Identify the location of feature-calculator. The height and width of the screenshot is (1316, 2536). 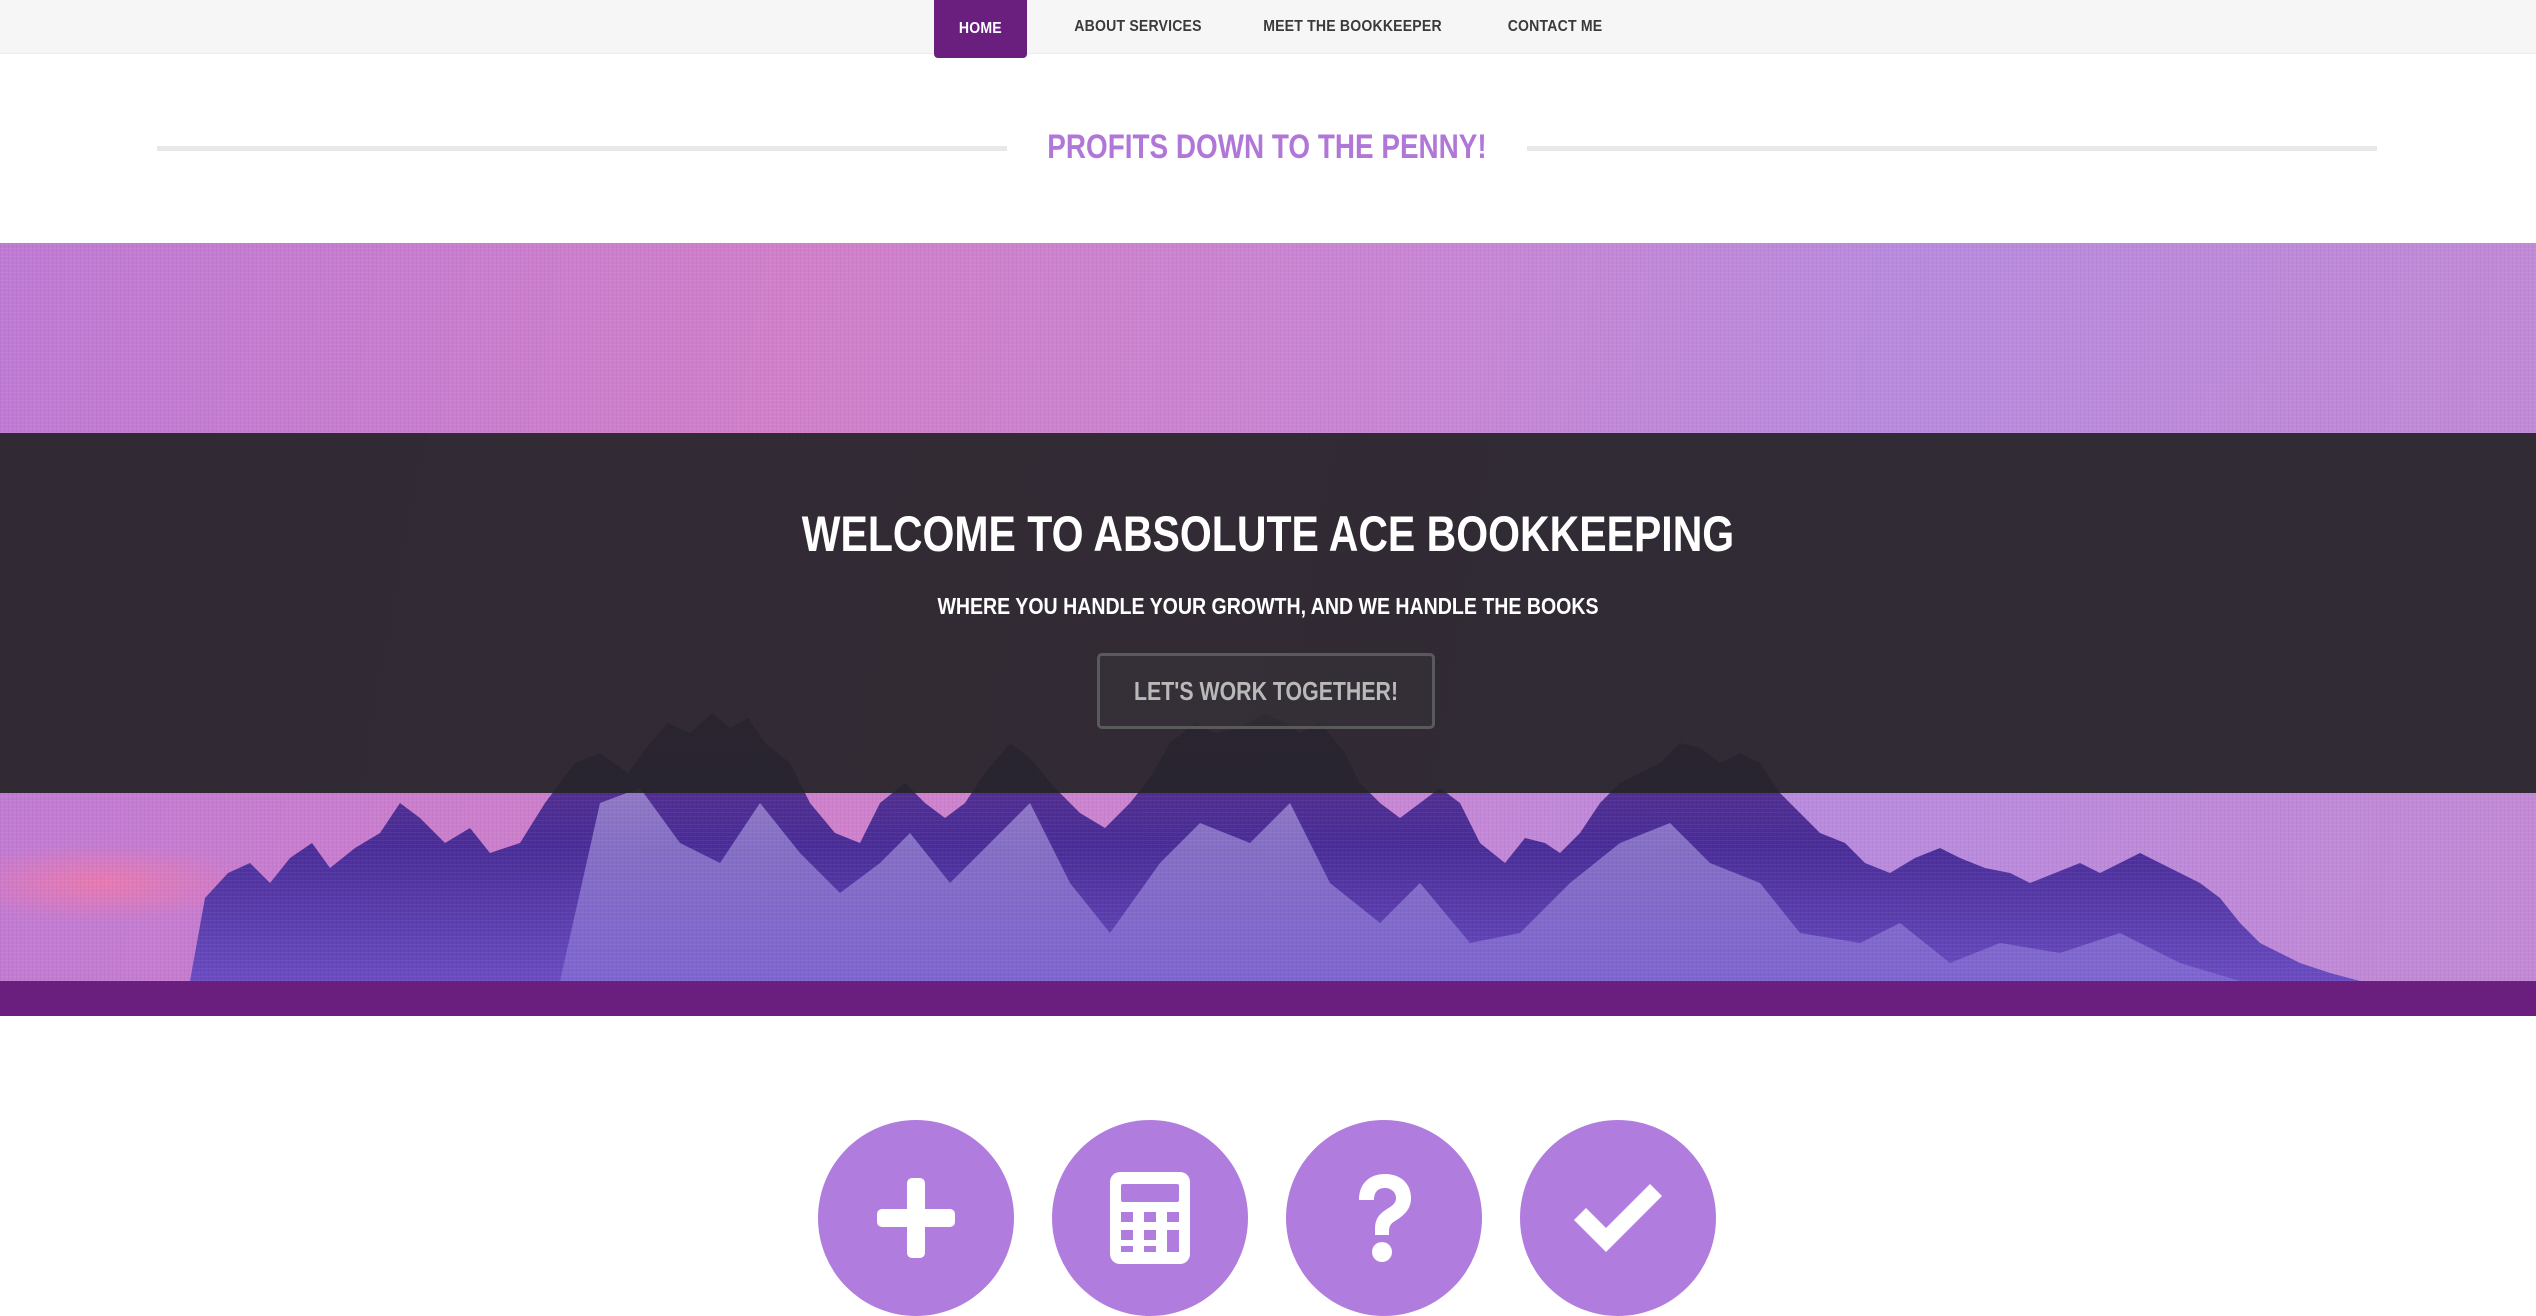
(1150, 1218).